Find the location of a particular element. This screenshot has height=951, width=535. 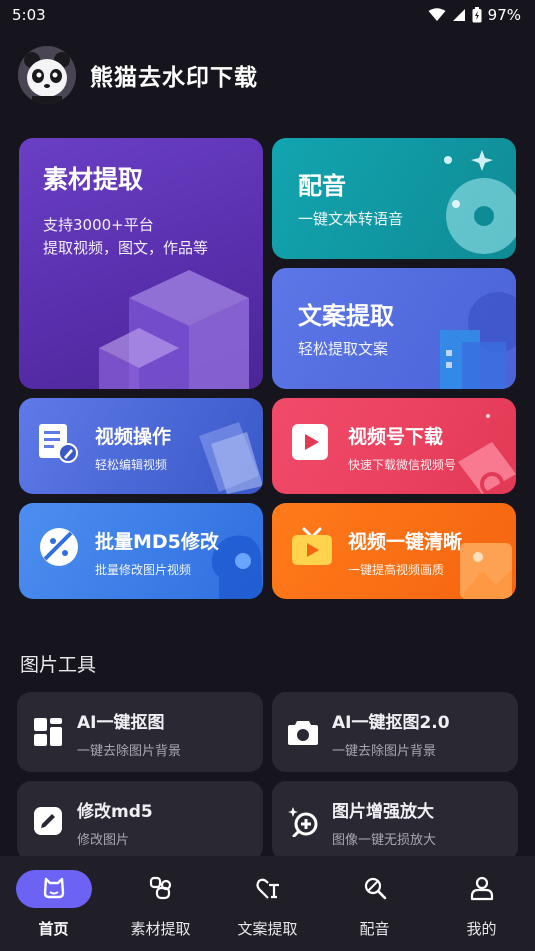

channel-download-subtitle: 快速下载微信视频号 is located at coordinates (402, 465).